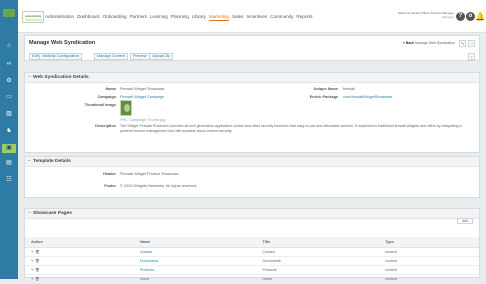 This screenshot has height=284, width=486. What do you see at coordinates (252, 270) in the screenshot?
I see `table-row: ✎ 🗑 Products Products content` at bounding box center [252, 270].